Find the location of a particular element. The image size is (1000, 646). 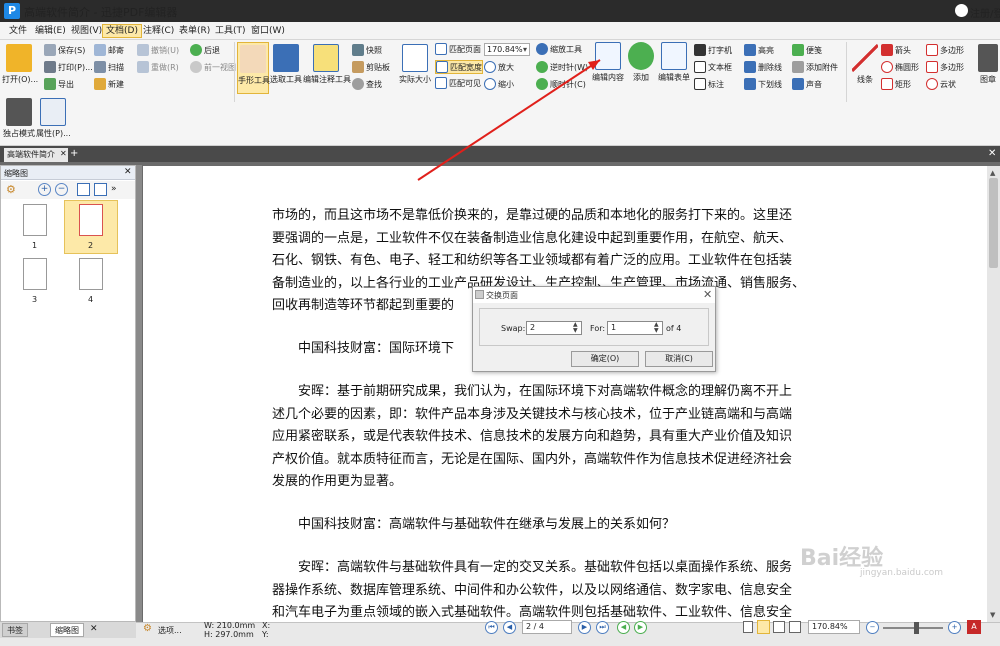

acrobat-icon: A is located at coordinates (974, 627).